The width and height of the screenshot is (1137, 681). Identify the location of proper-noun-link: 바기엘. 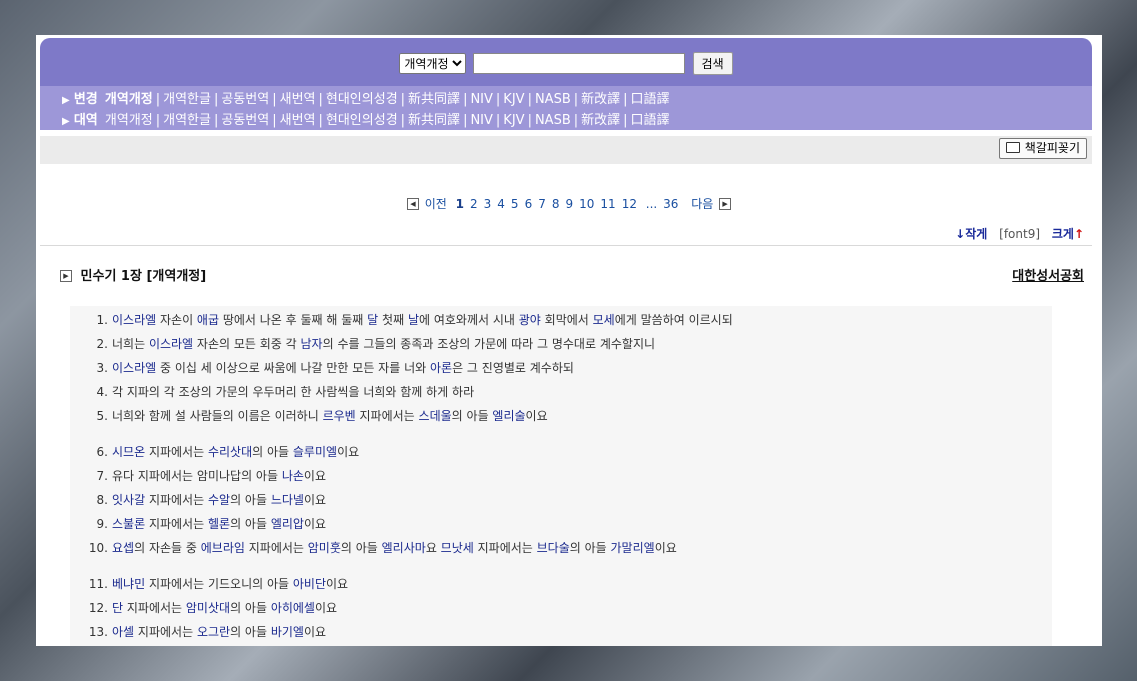
(287, 632).